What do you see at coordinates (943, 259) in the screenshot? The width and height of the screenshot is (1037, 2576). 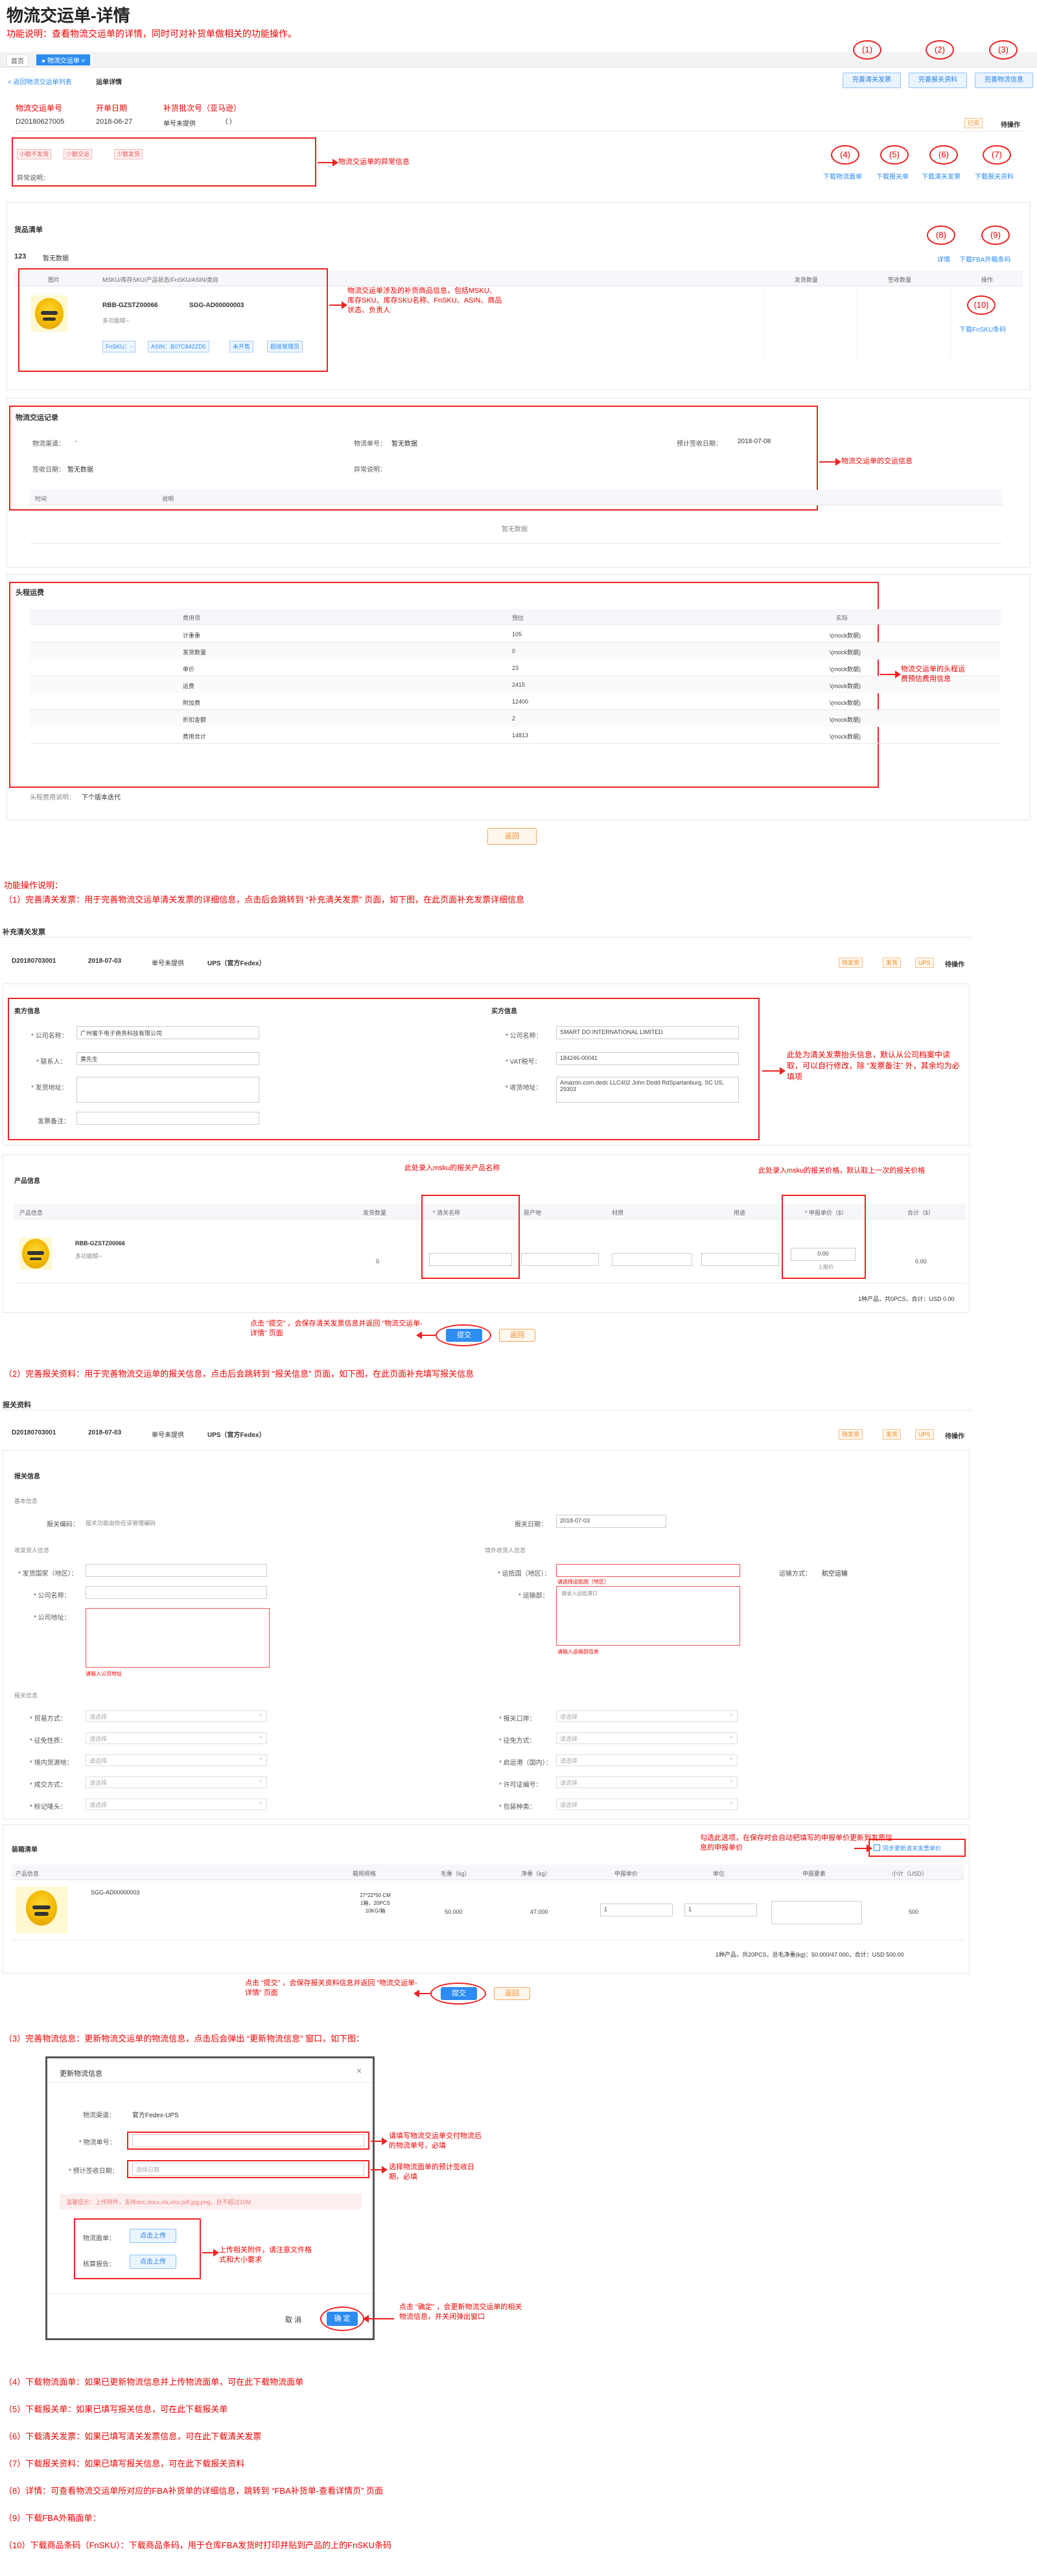 I see `detail-link: 详情` at bounding box center [943, 259].